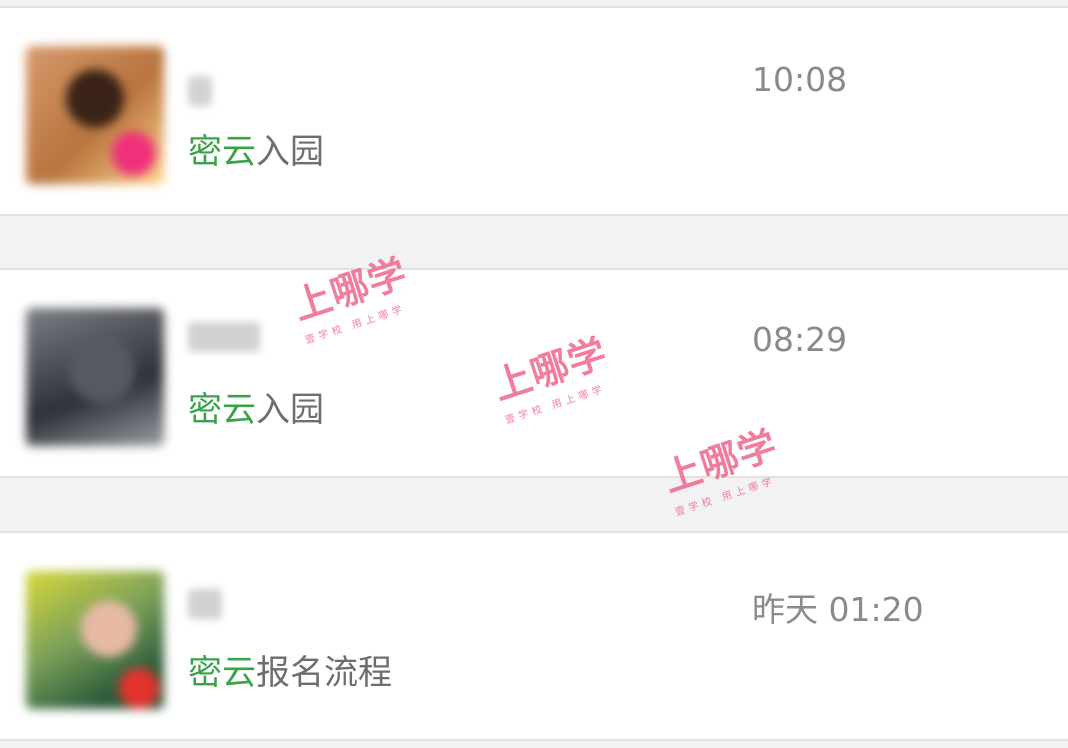 The image size is (1068, 748). I want to click on message-preview: 密云报名流程, so click(290, 669).